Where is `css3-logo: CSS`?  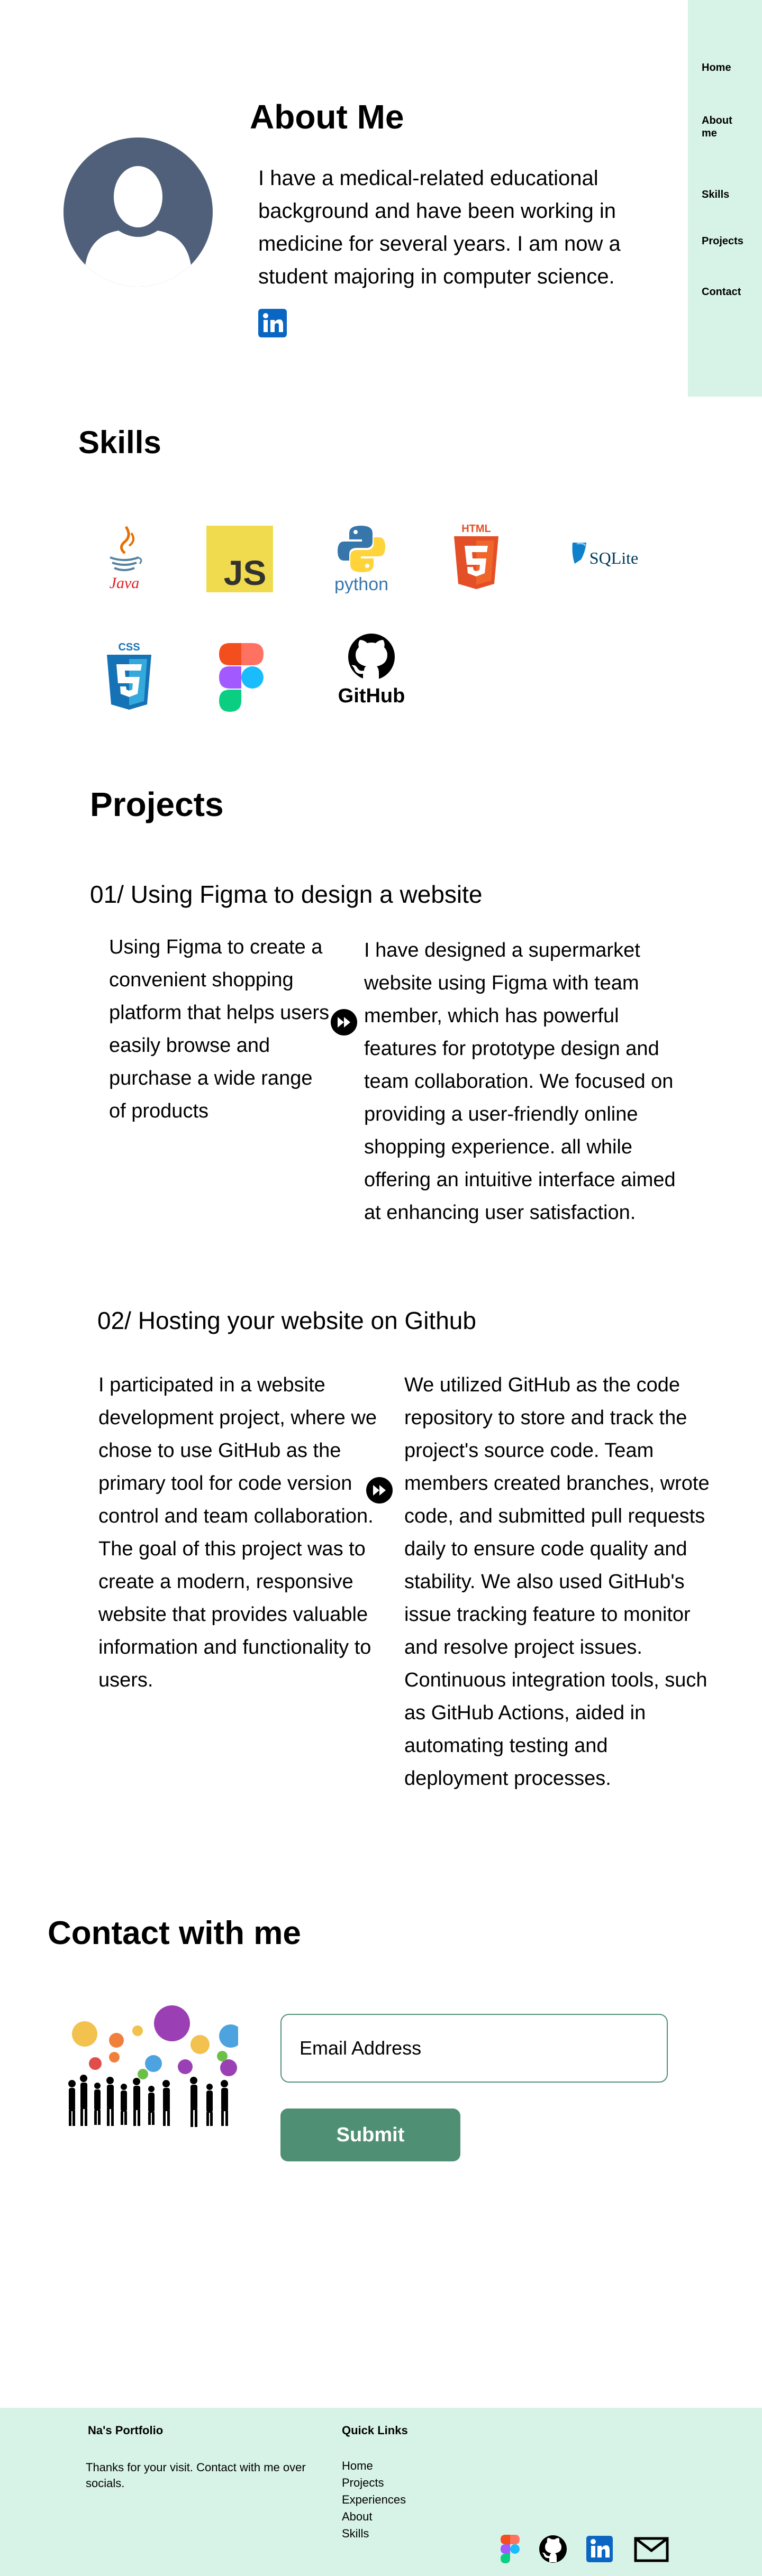
css3-logo: CSS is located at coordinates (129, 676).